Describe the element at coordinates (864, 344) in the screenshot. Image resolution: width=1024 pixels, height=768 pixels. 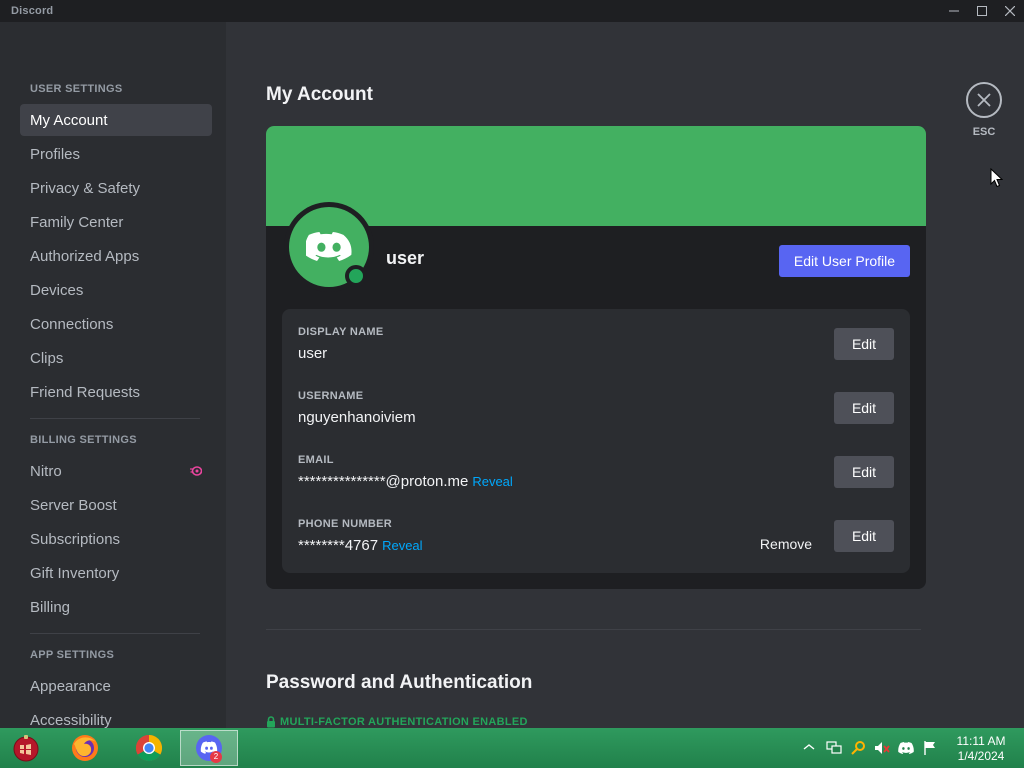
I see `edit-display-name-button: Edit` at that location.